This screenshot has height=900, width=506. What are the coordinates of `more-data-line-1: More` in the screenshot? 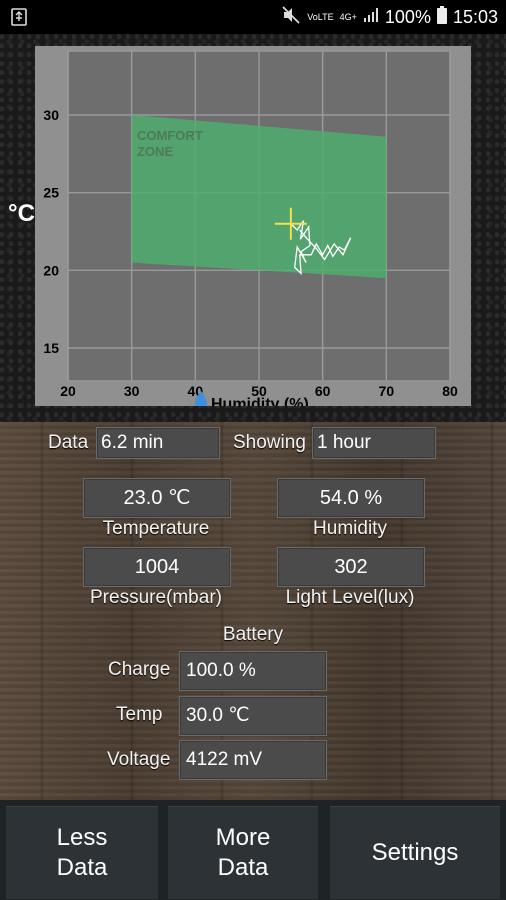 It's located at (243, 837).